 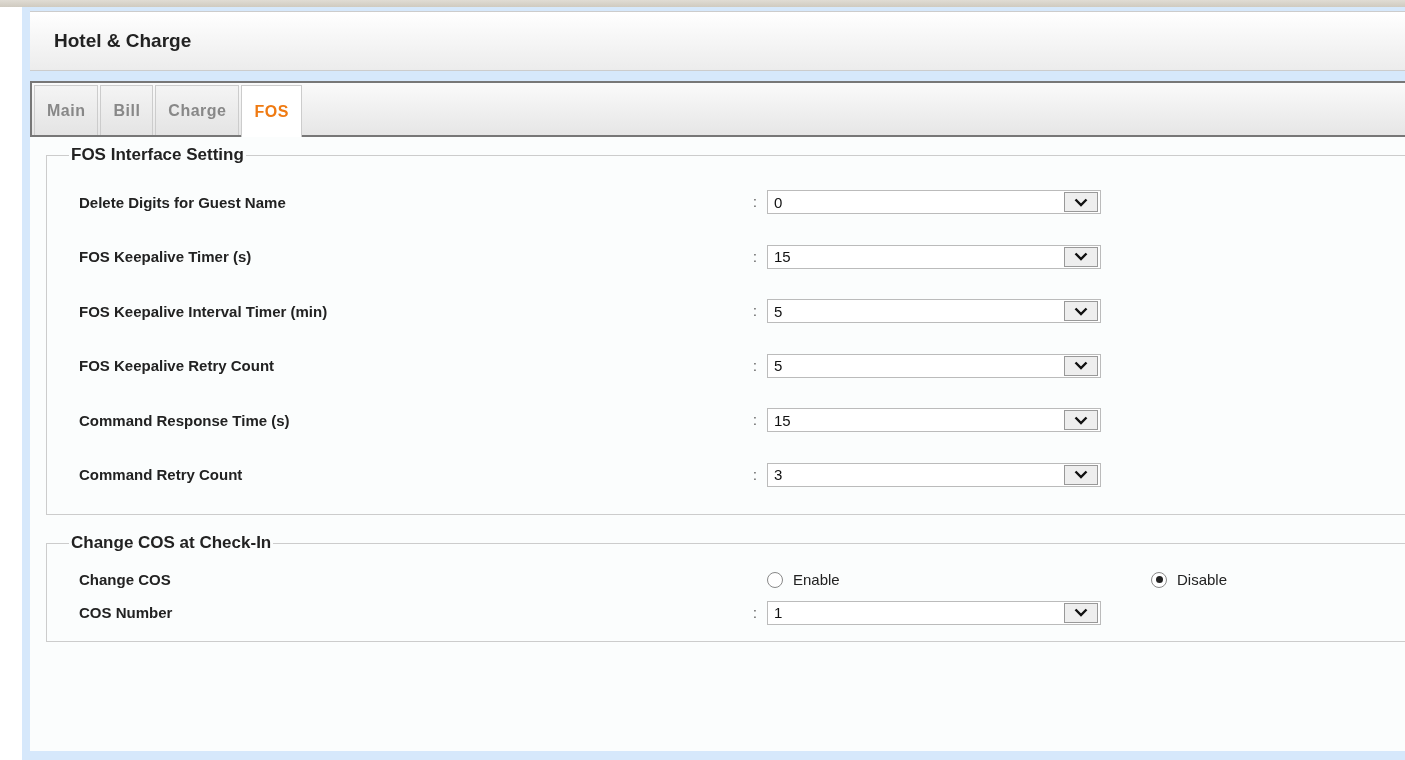 I want to click on dropdown: 0, so click(x=934, y=202).